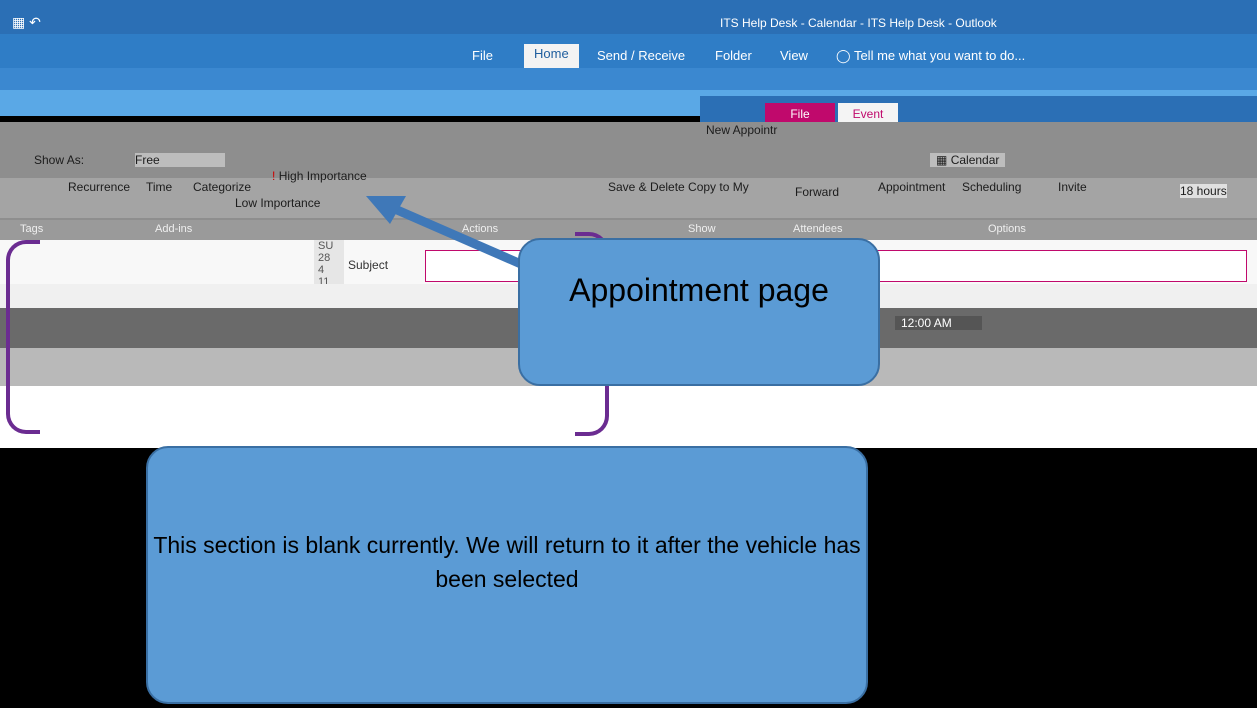 This screenshot has width=1257, height=708. I want to click on callout-appointment-page: Appointment page, so click(699, 312).